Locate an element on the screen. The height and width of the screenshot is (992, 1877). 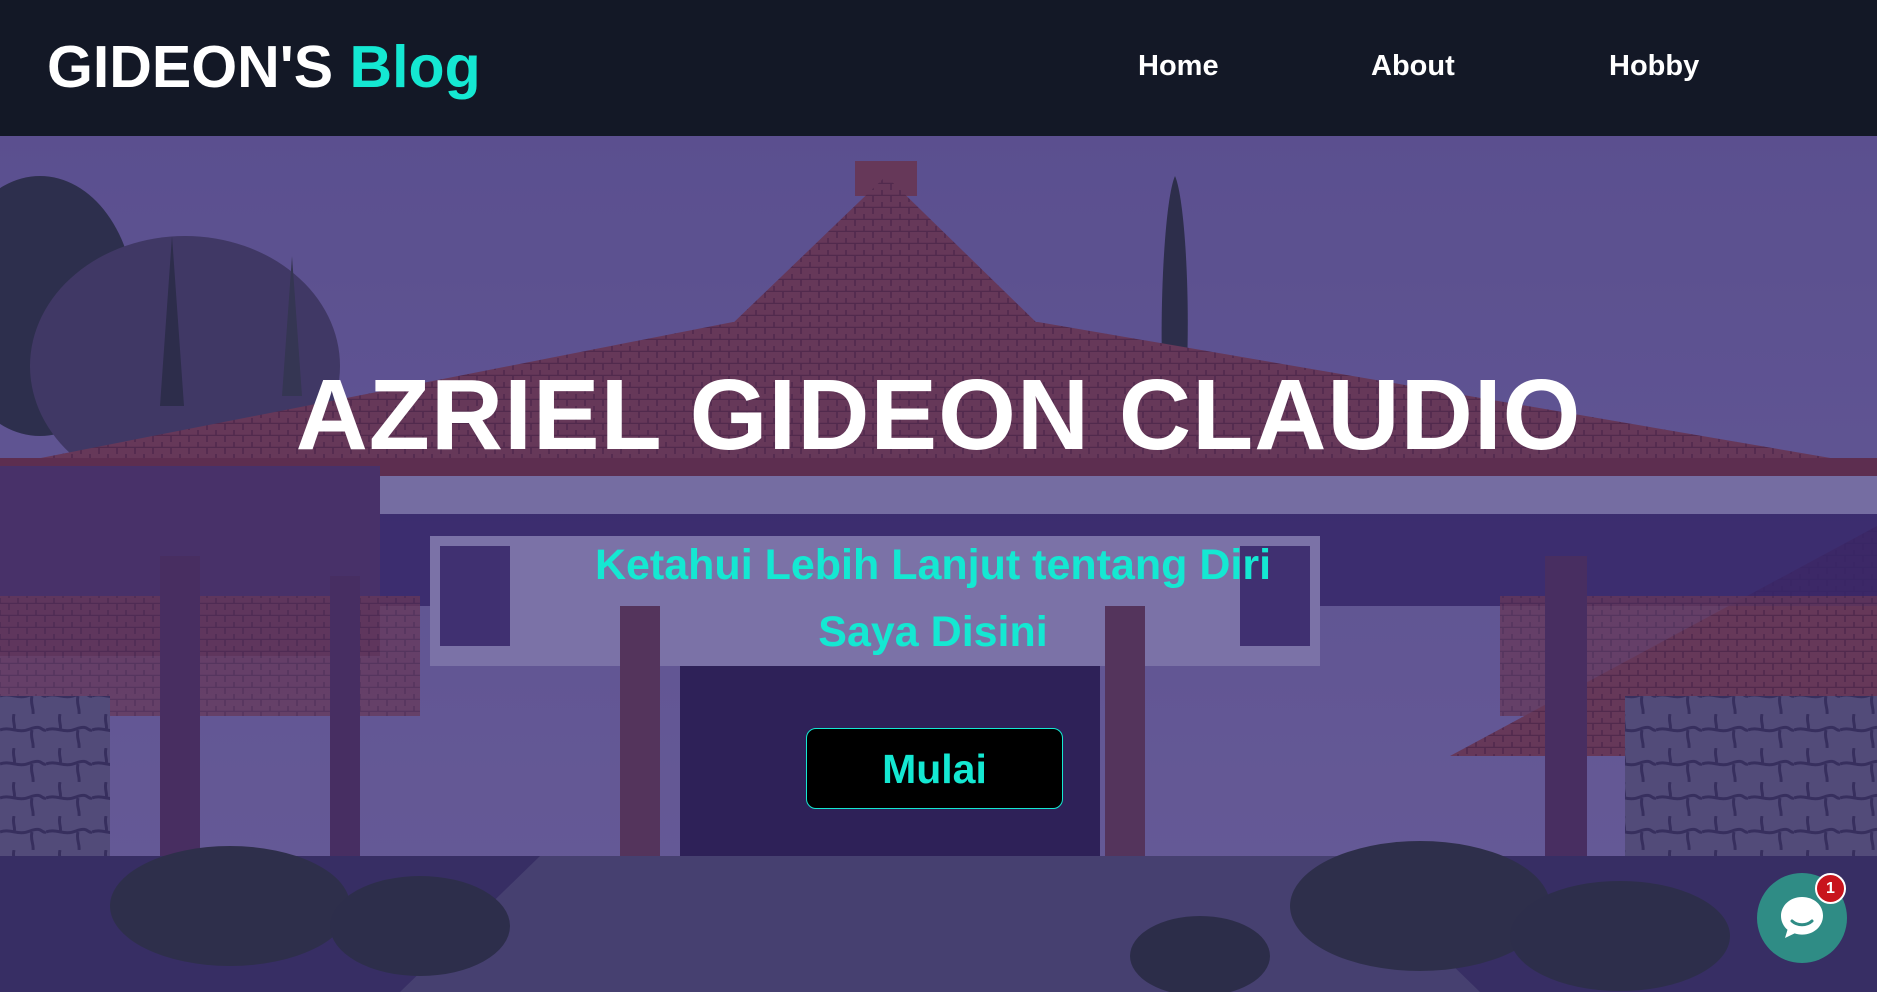
chat-bubble-icon is located at coordinates (1802, 917).